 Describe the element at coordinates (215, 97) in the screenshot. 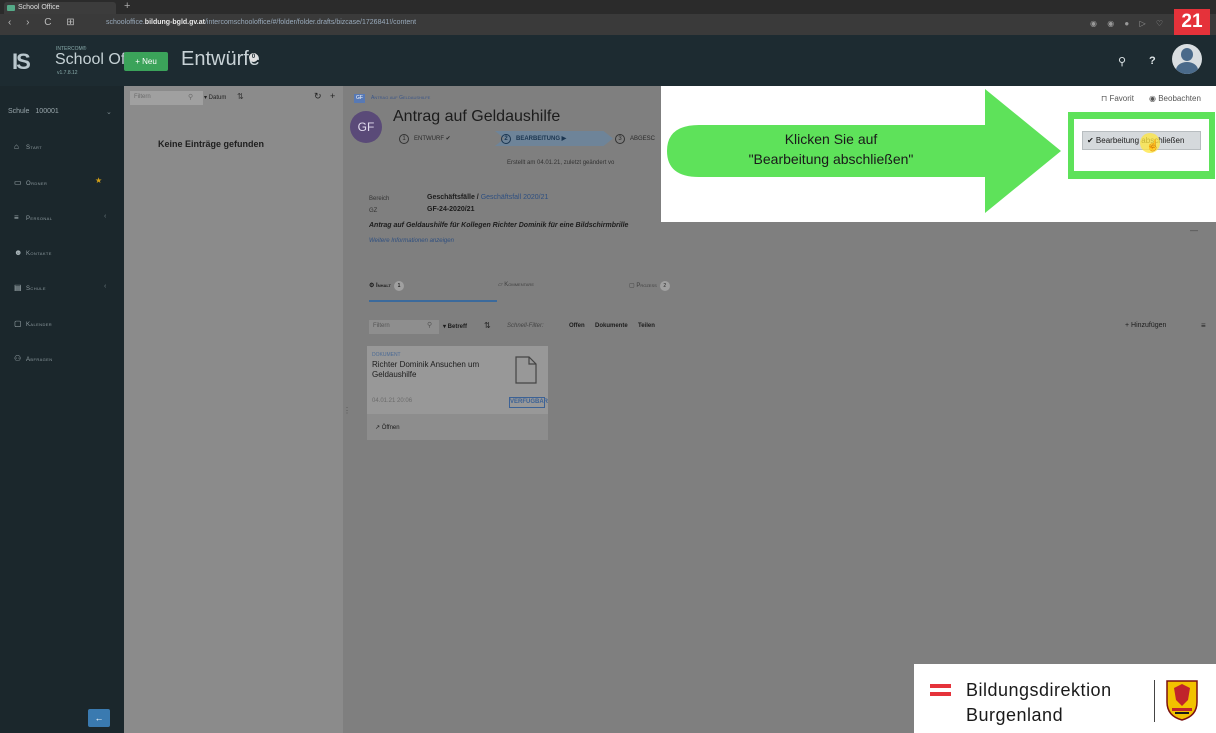

I see `list-sort-dropdown: ▾ Datum` at that location.